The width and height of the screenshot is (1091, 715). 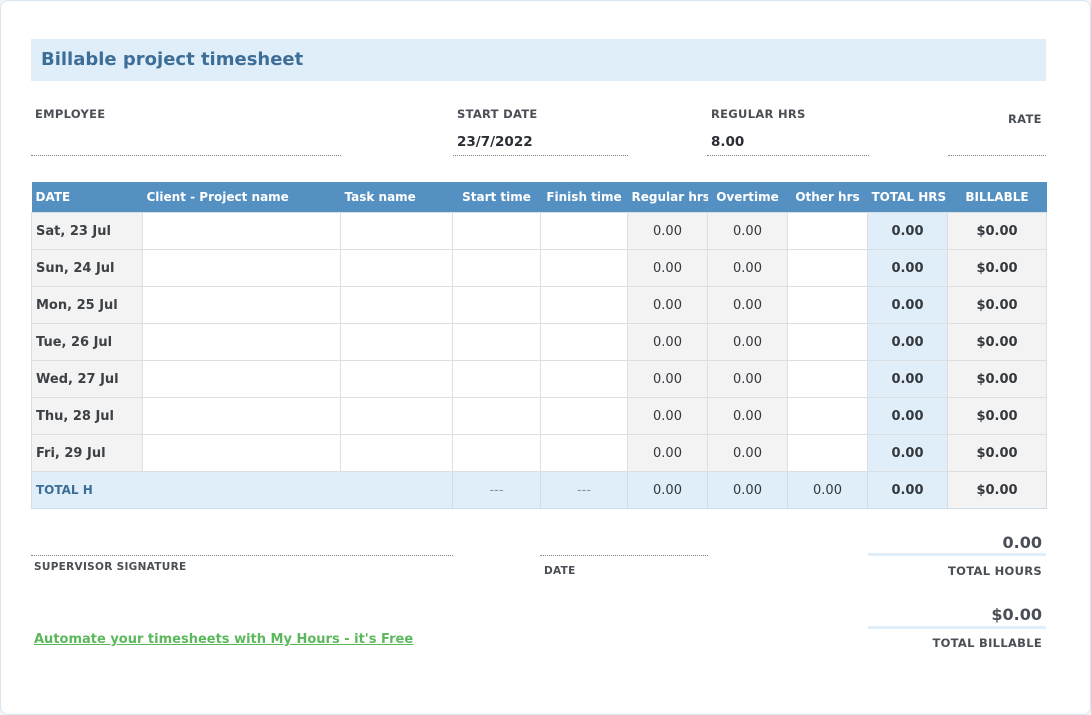 I want to click on total-billable-label: TOTAL BILLABLE, so click(x=987, y=643).